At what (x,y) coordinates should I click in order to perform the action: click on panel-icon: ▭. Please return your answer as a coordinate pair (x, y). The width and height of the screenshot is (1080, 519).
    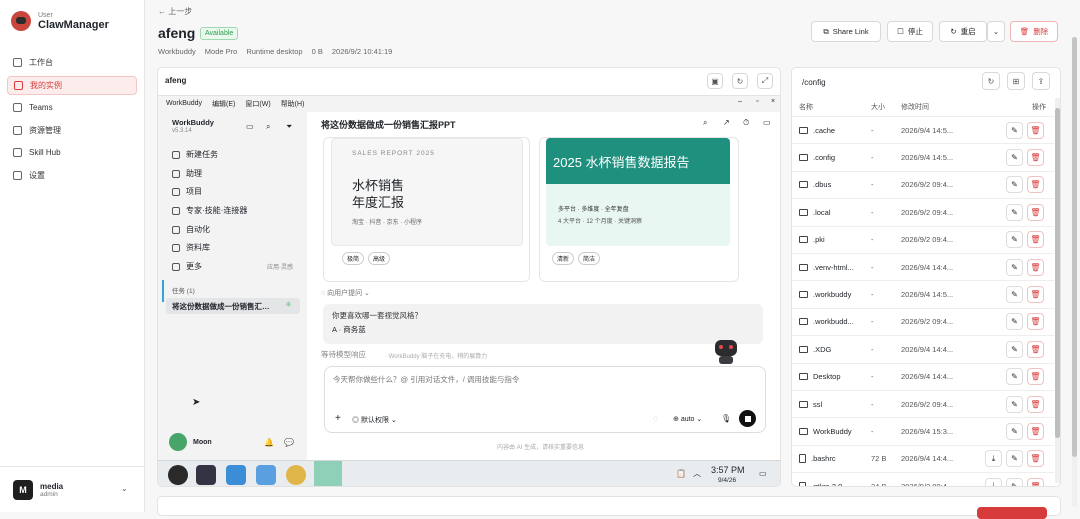
    Looking at the image, I should click on (767, 122).